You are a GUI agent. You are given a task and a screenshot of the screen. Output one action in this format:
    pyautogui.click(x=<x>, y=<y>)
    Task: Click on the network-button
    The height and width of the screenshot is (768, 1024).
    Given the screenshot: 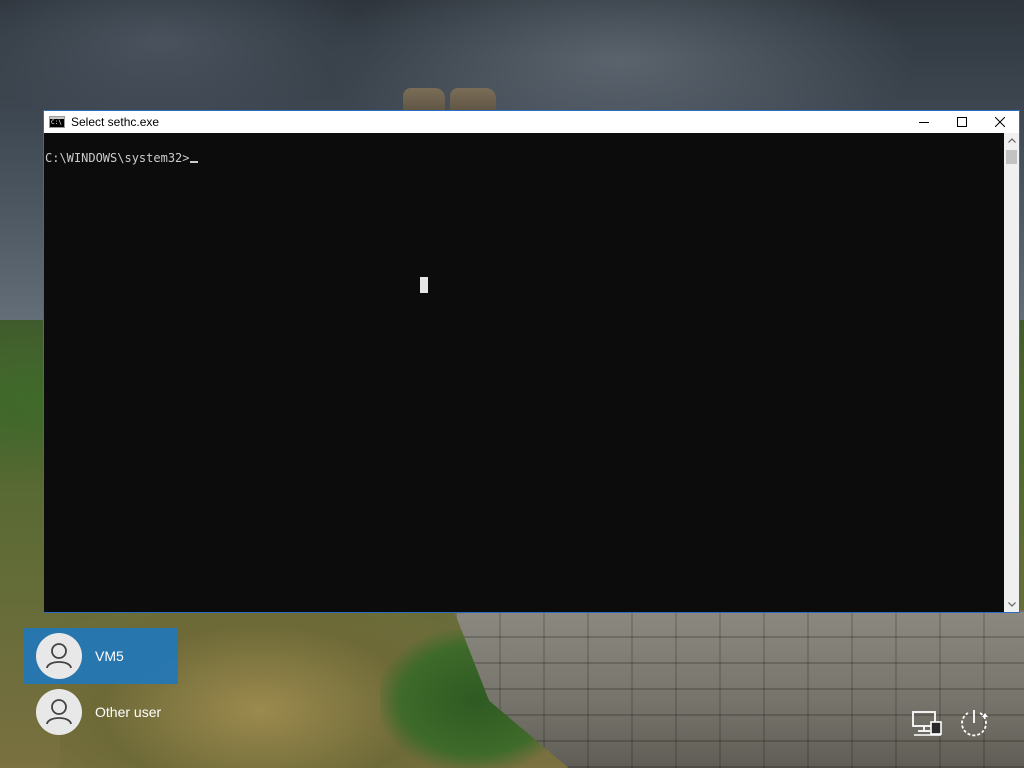 What is the action you would take?
    pyautogui.click(x=927, y=723)
    